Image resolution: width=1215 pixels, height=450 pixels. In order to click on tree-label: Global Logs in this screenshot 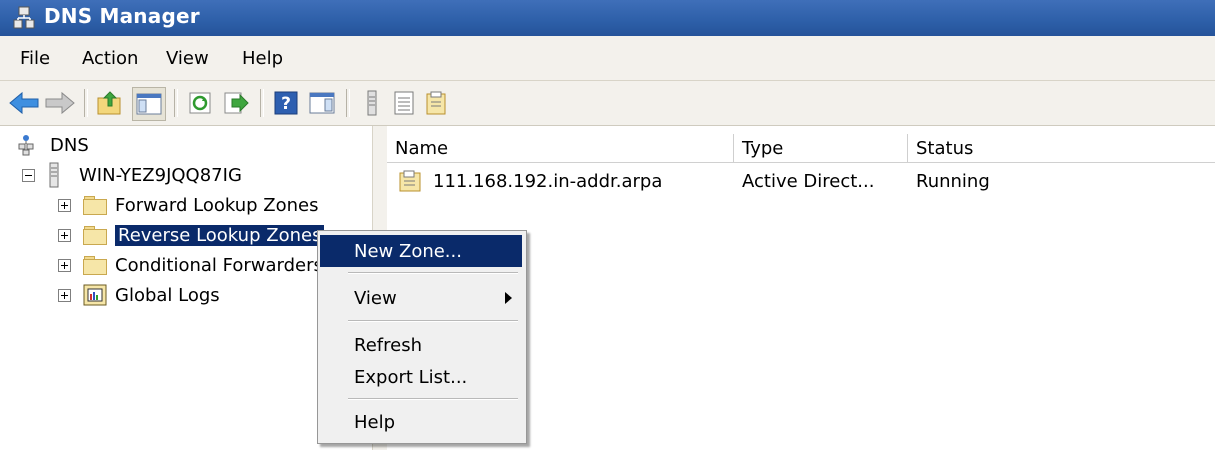, I will do `click(167, 295)`.